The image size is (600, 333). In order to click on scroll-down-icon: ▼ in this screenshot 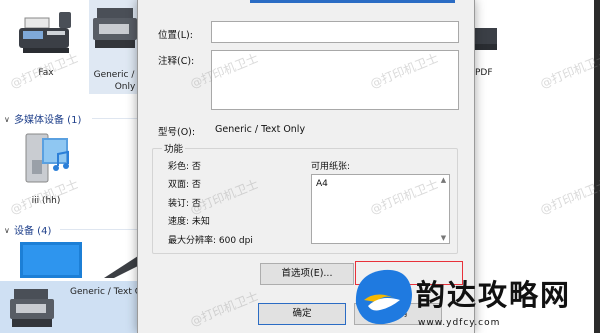, I will do `click(443, 238)`.